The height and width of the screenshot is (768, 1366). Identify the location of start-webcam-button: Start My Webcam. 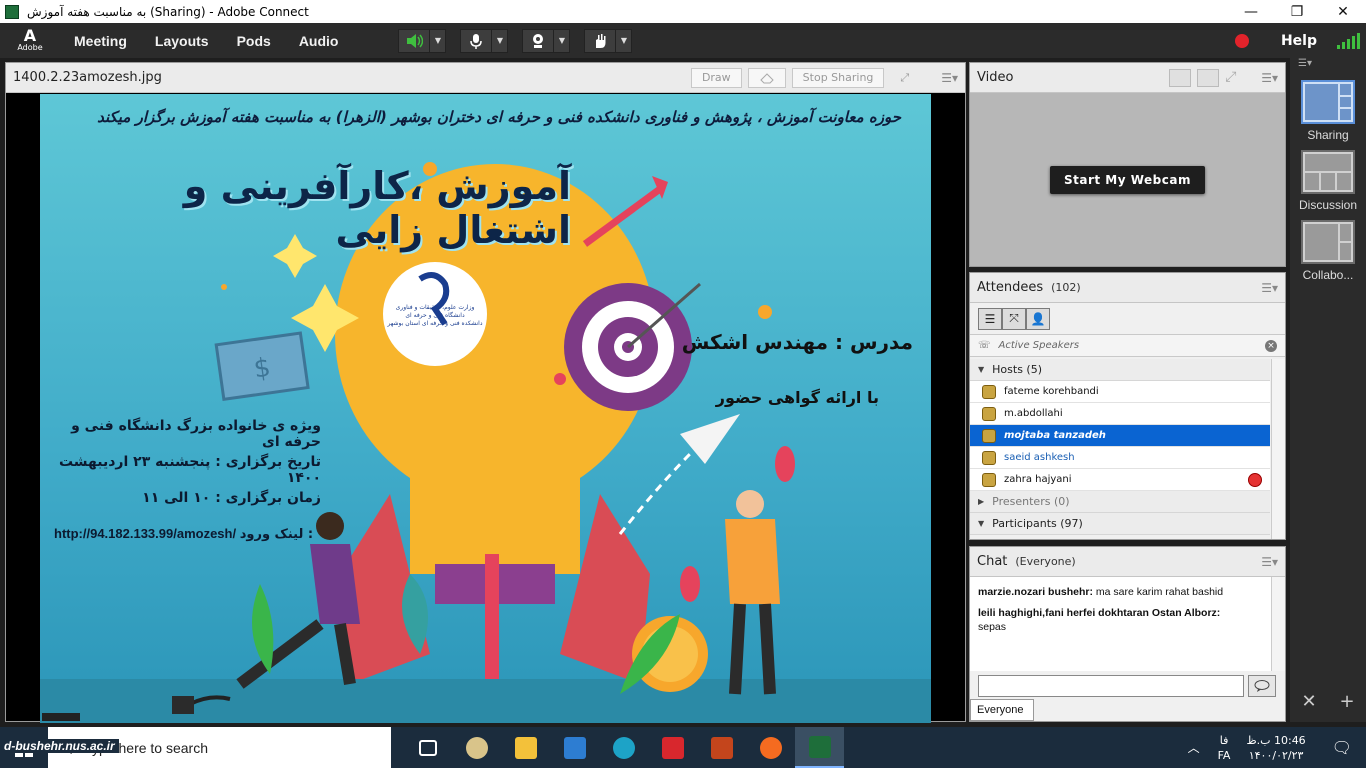
(1127, 179).